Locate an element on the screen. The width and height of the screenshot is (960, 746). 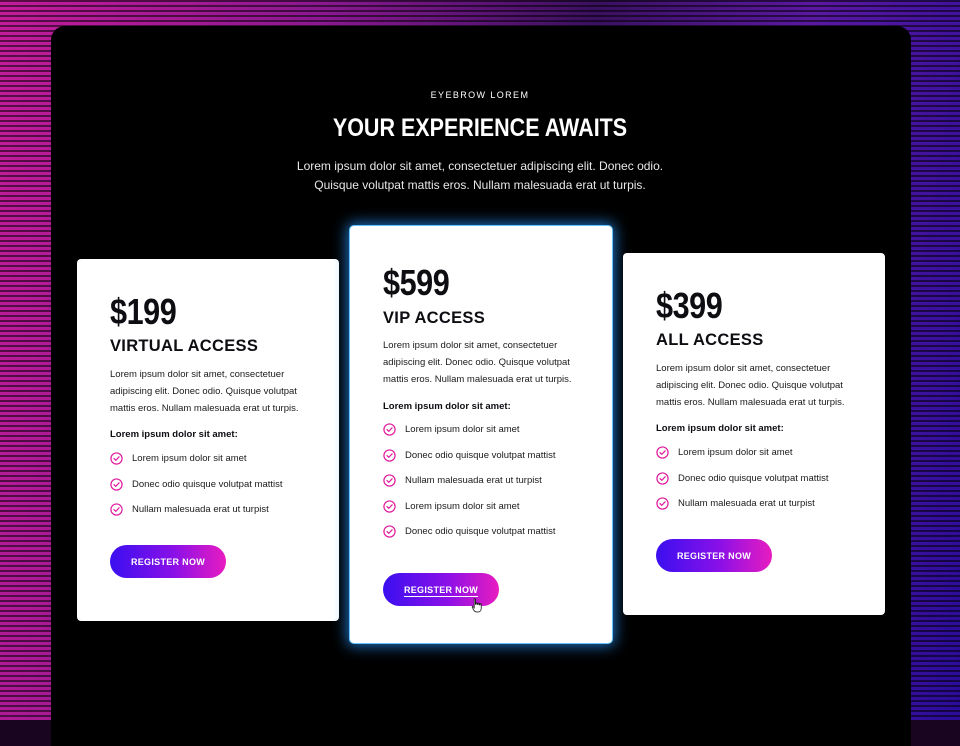
page-title: YOUR EXPERIENCE AWAITS is located at coordinates (480, 128).